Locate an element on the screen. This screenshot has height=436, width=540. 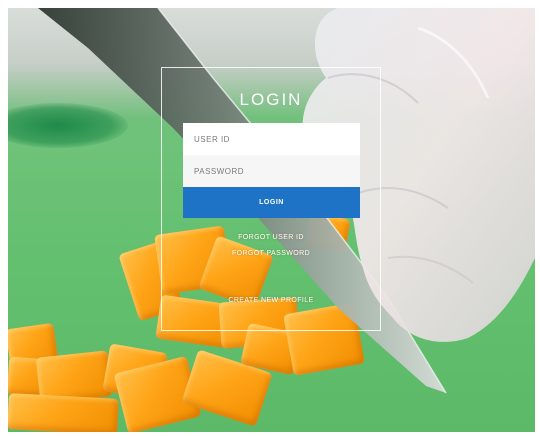
password-input is located at coordinates (271, 171).